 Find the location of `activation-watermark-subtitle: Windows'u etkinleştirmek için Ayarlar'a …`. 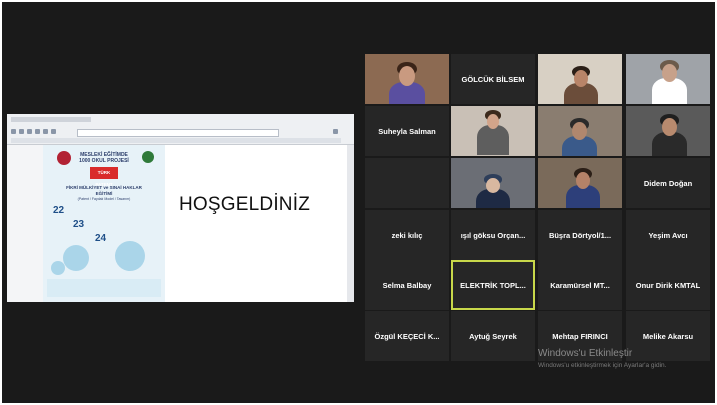

activation-watermark-subtitle: Windows'u etkinleştirmek için Ayarlar'a … is located at coordinates (602, 365).